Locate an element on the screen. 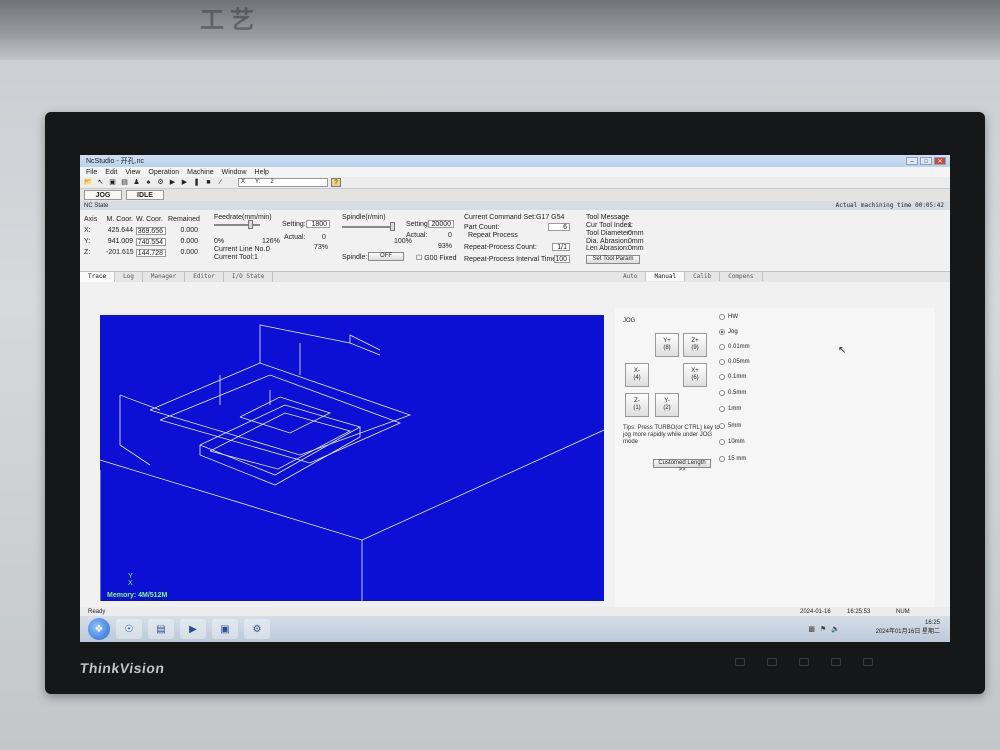 The width and height of the screenshot is (1000, 750). browser-icon: ☉ is located at coordinates (129, 629).